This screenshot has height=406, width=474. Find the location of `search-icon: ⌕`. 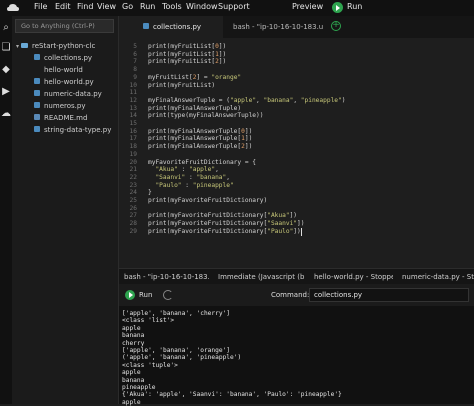

search-icon: ⌕ is located at coordinates (6, 28).